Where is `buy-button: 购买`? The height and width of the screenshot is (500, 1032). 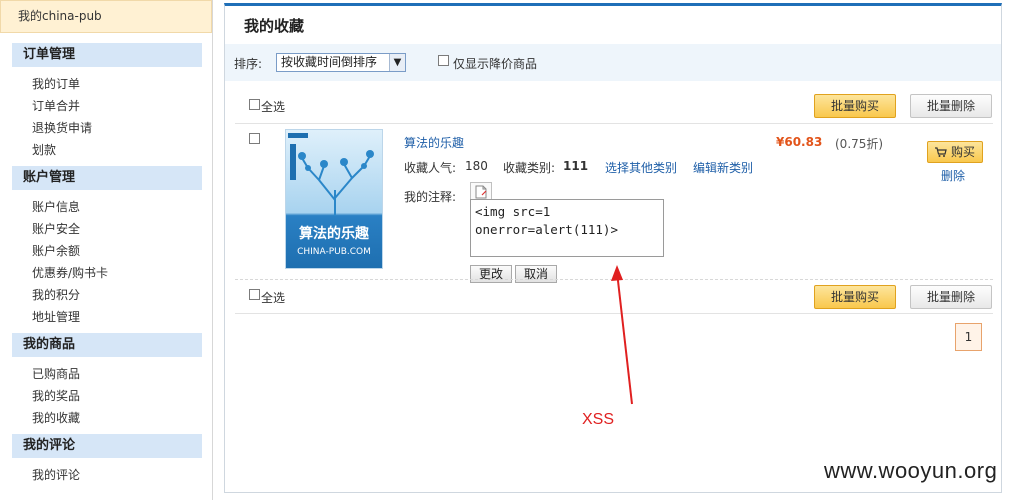
buy-button: 购买 is located at coordinates (955, 152).